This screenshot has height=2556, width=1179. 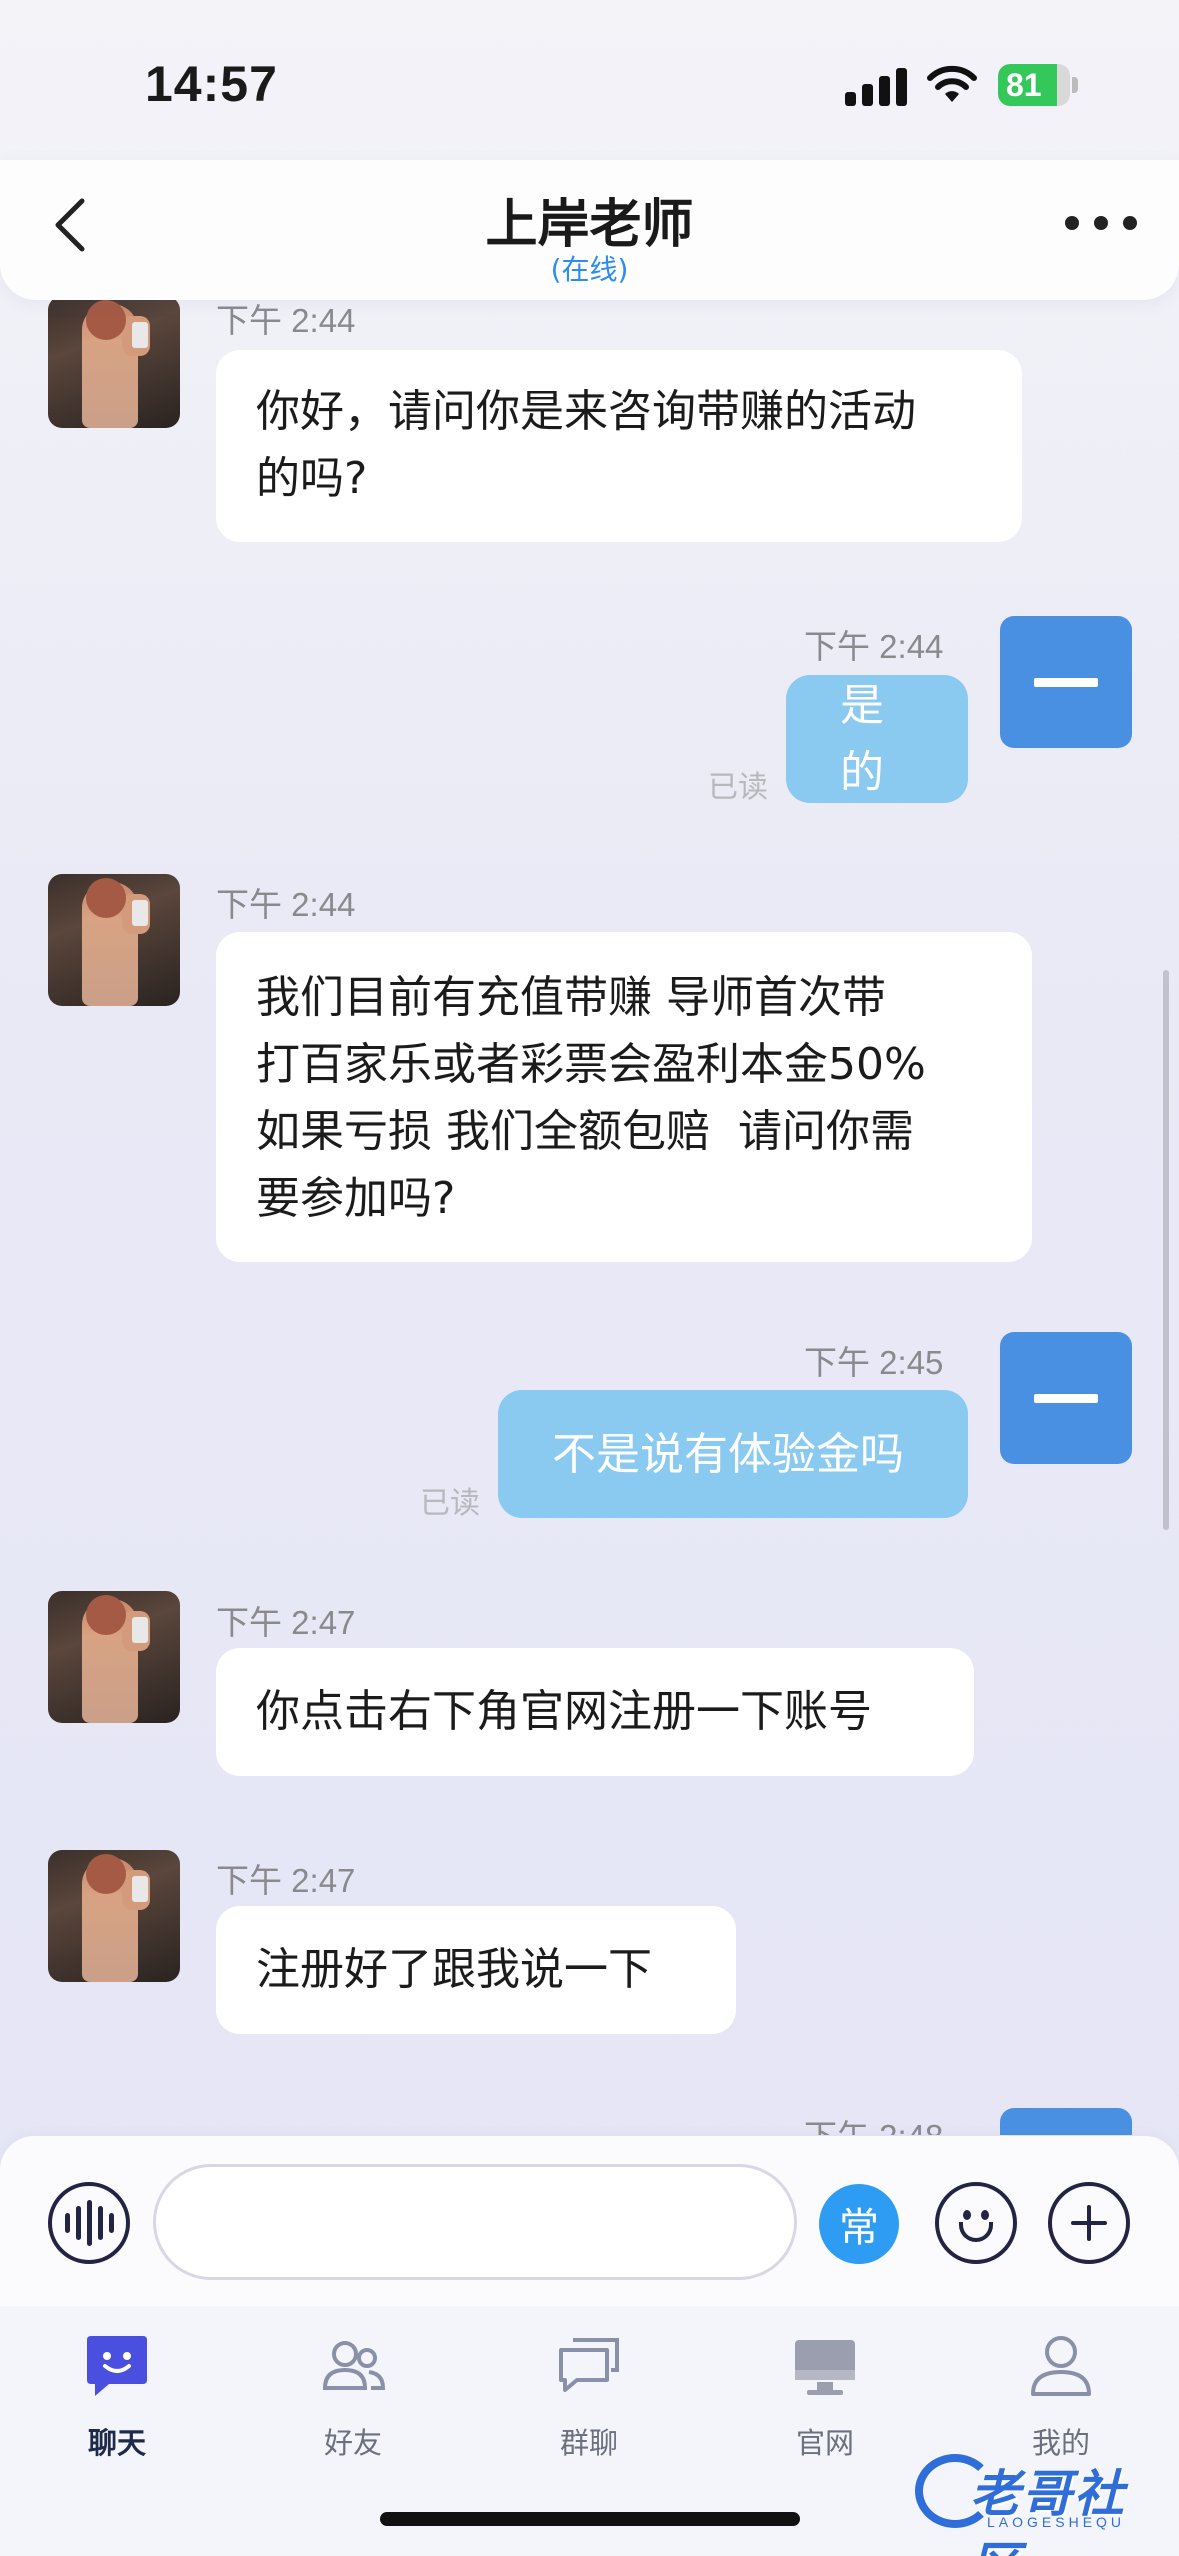 I want to click on outgoing-message: 不是说有体验金吗, so click(x=733, y=1454).